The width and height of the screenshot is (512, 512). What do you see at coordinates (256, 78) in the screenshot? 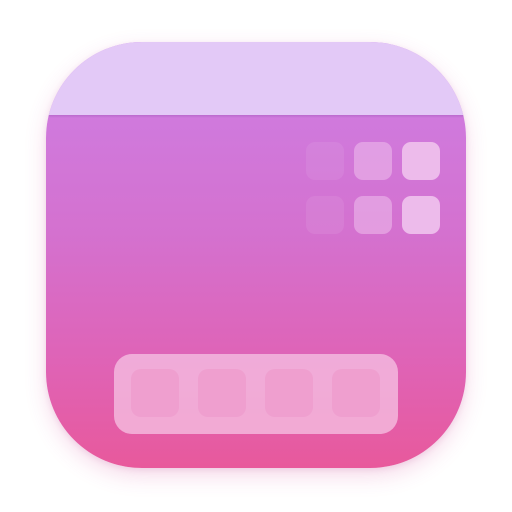
I see `window-title-band` at bounding box center [256, 78].